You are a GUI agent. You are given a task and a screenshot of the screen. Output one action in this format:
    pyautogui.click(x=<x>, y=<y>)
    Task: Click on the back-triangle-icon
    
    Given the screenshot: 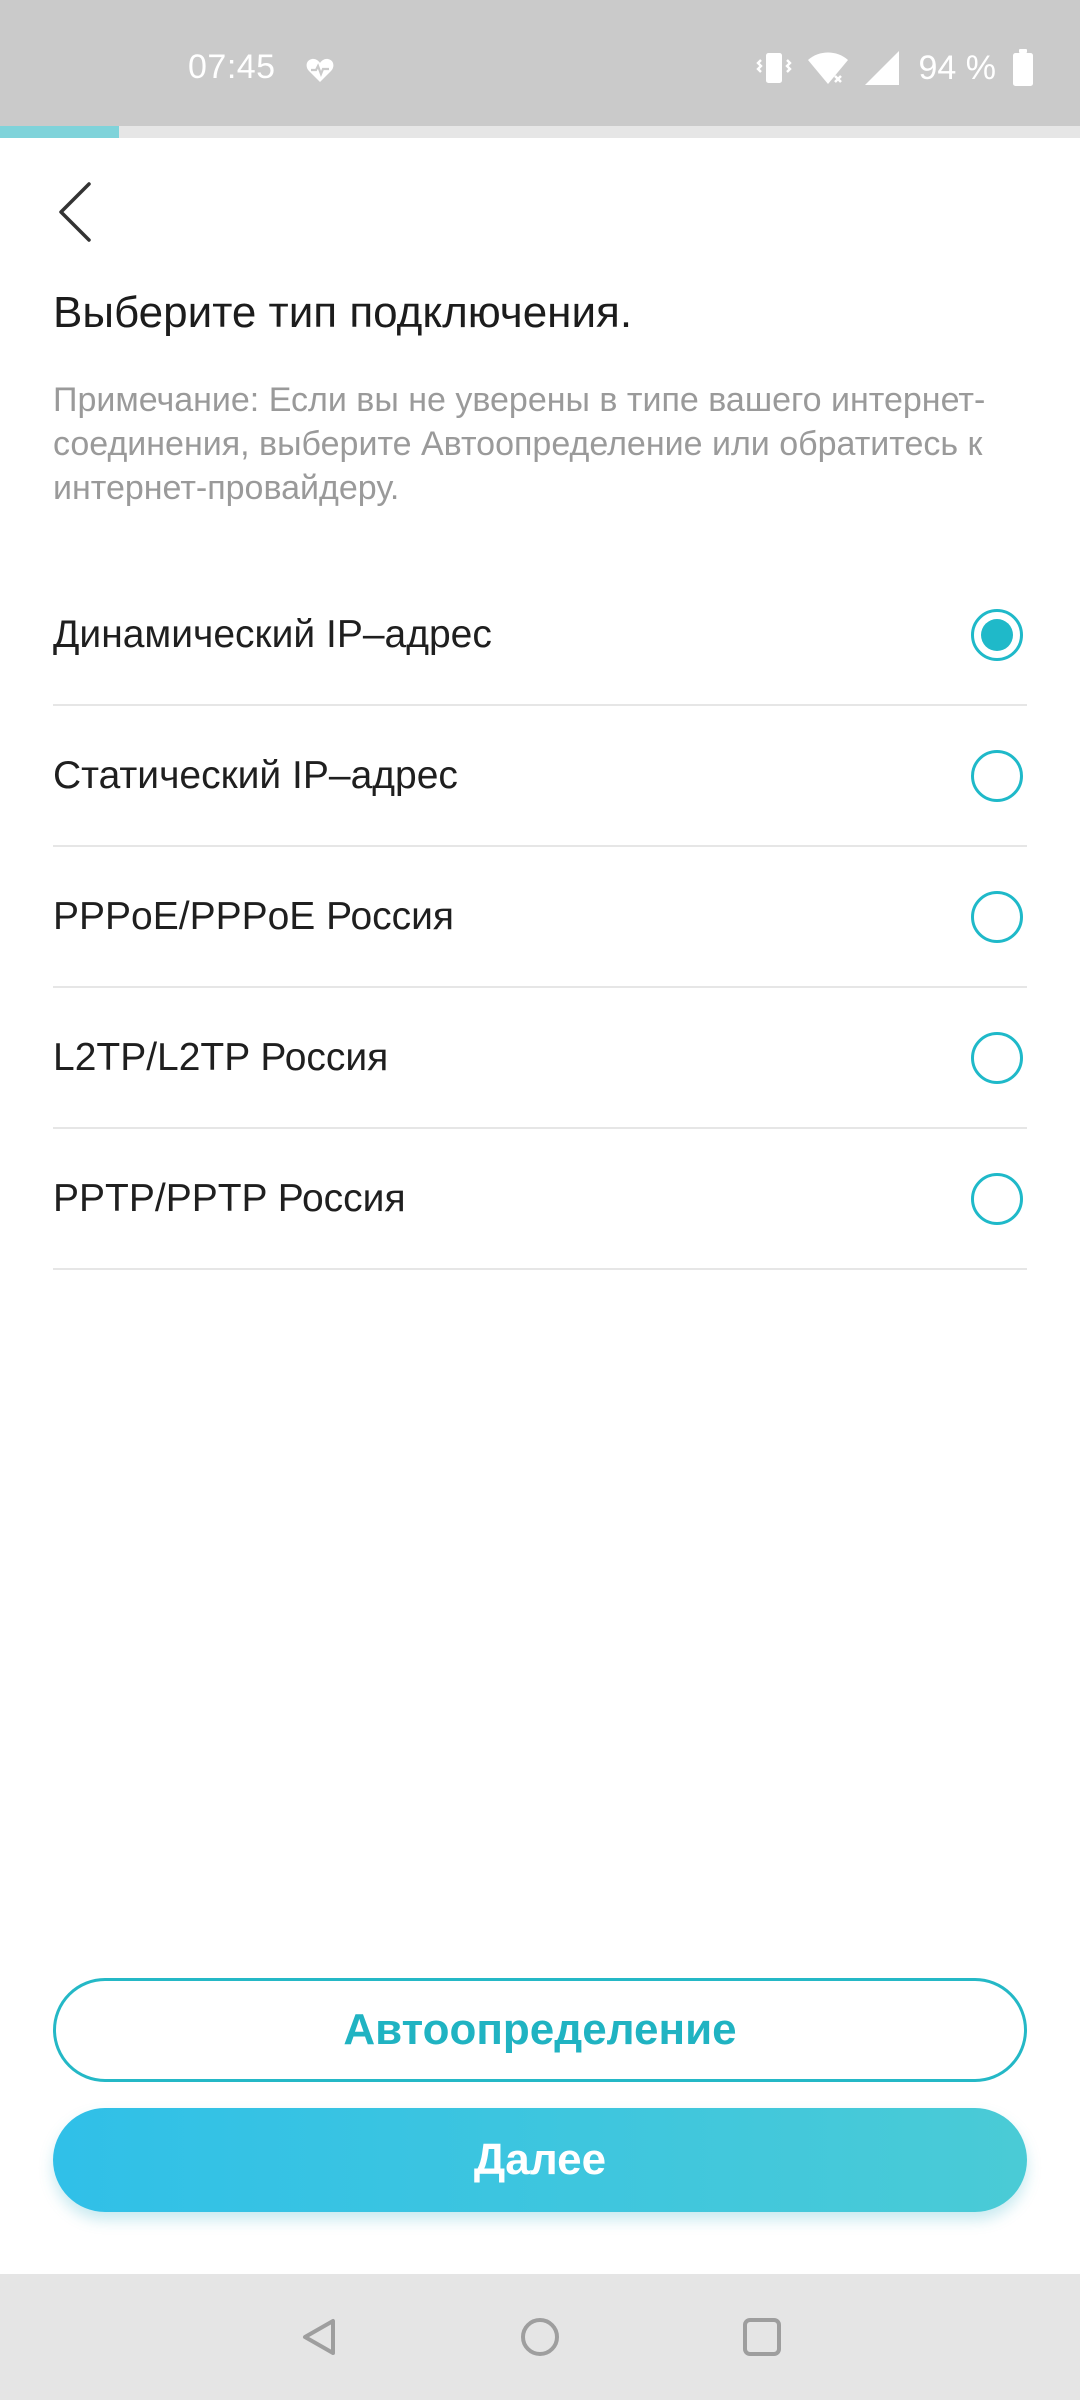 What is the action you would take?
    pyautogui.click(x=319, y=2337)
    